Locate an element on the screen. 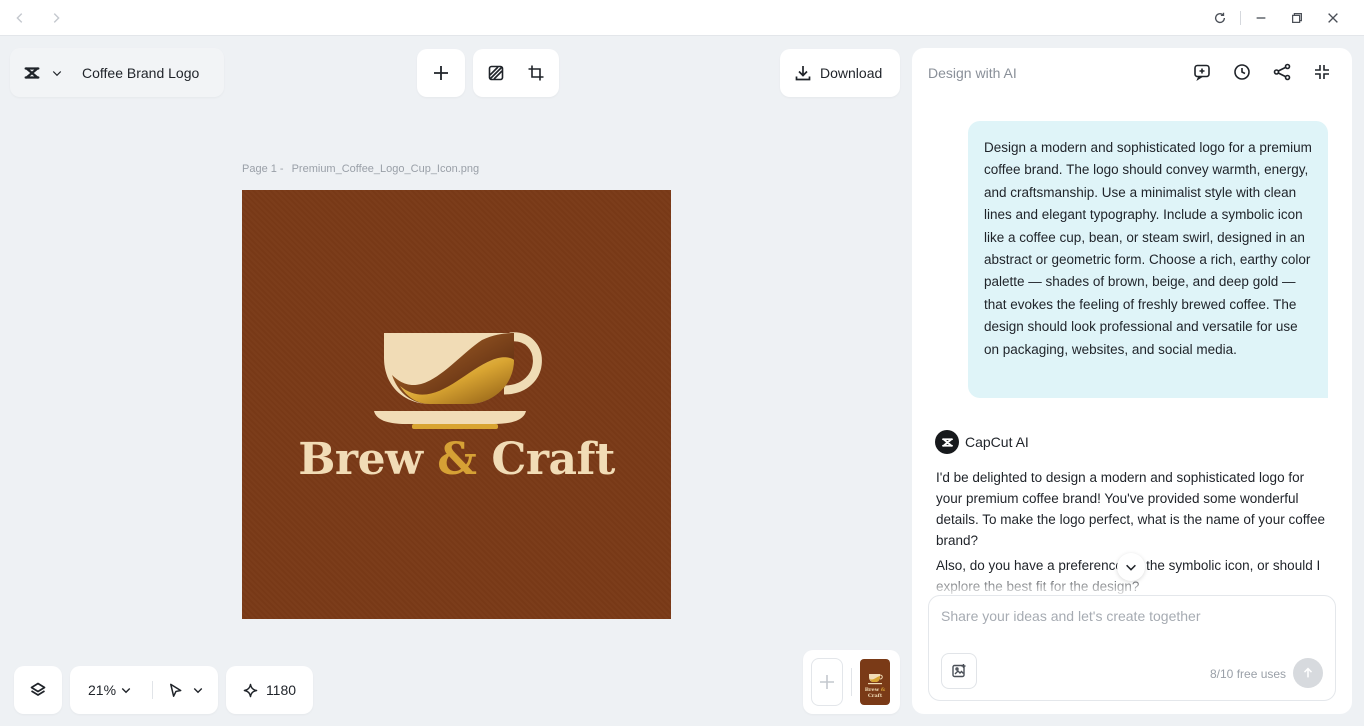 The image size is (1364, 726). forward-arrow-icon is located at coordinates (56, 18).